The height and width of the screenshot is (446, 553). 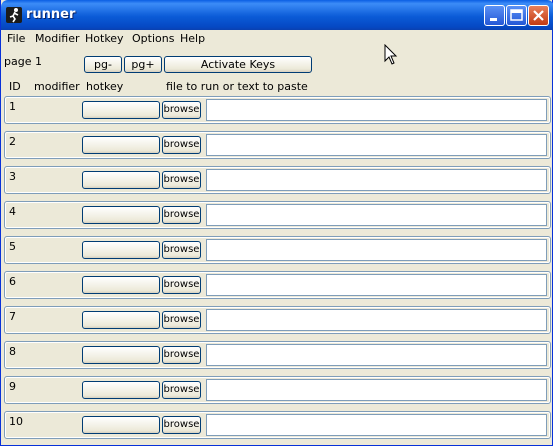 What do you see at coordinates (12, 351) in the screenshot?
I see `row-id: 8` at bounding box center [12, 351].